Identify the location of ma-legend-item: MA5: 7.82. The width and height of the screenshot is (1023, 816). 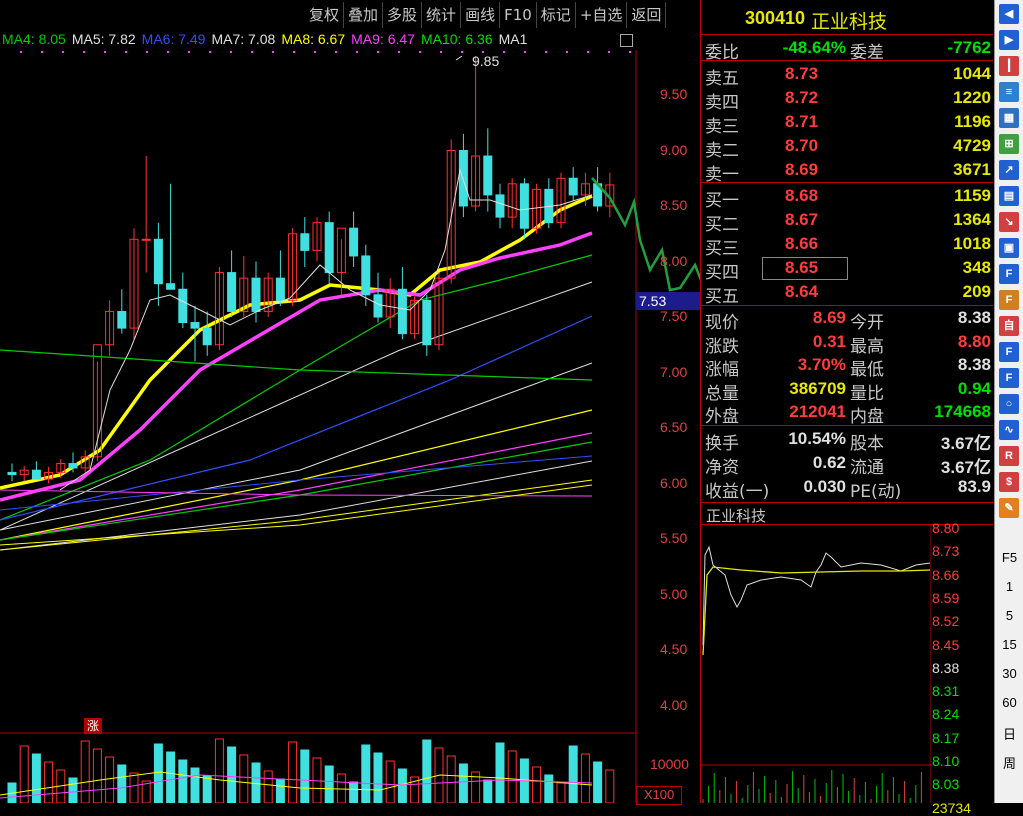
(103, 39).